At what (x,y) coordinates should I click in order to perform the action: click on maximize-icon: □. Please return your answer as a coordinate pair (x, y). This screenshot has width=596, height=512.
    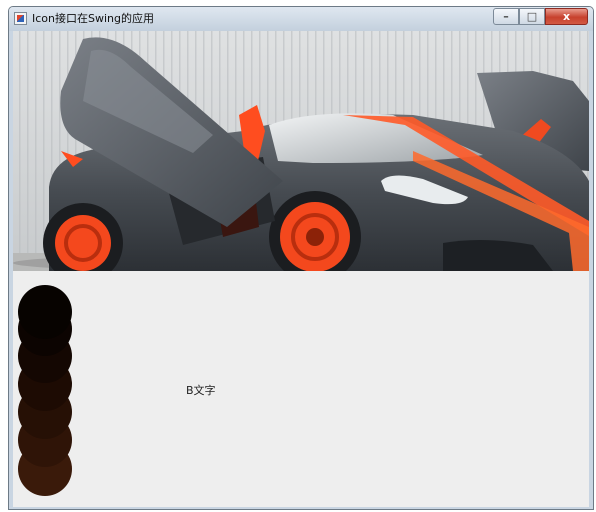
    Looking at the image, I should click on (532, 16).